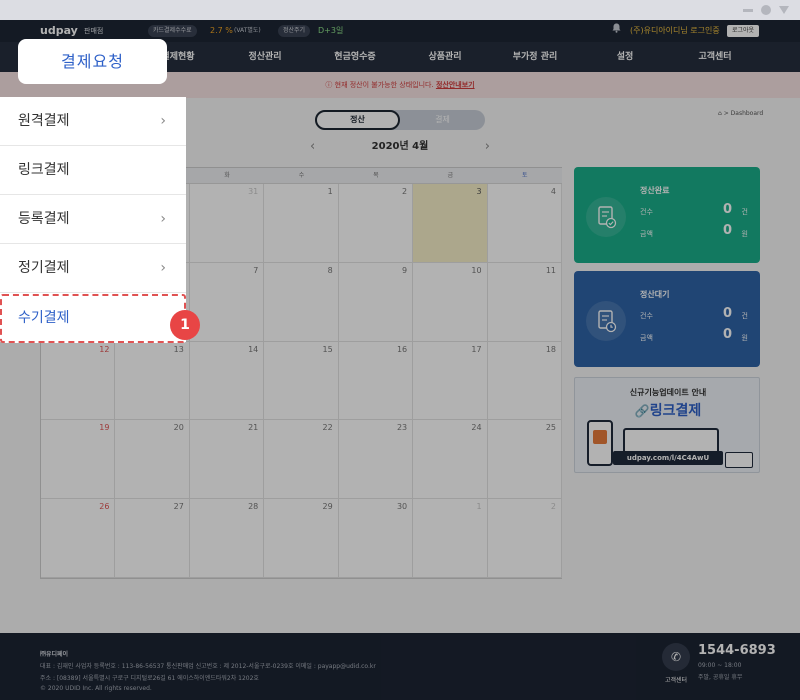  I want to click on menu-item-label: 원격결제, so click(44, 121).